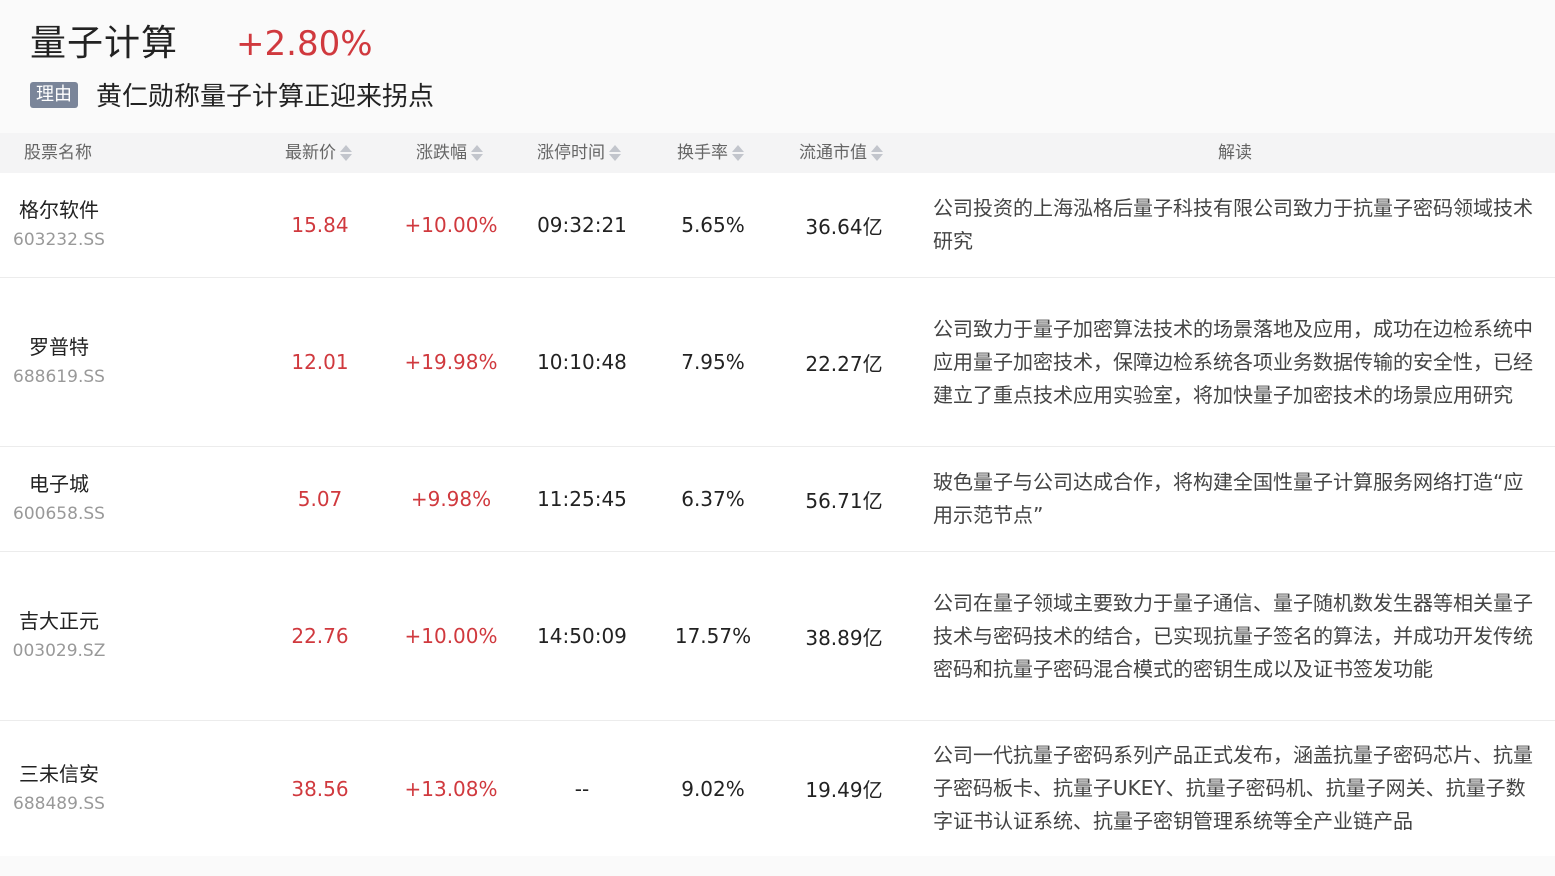 The height and width of the screenshot is (876, 1555). I want to click on change: +19.98%, so click(451, 362).